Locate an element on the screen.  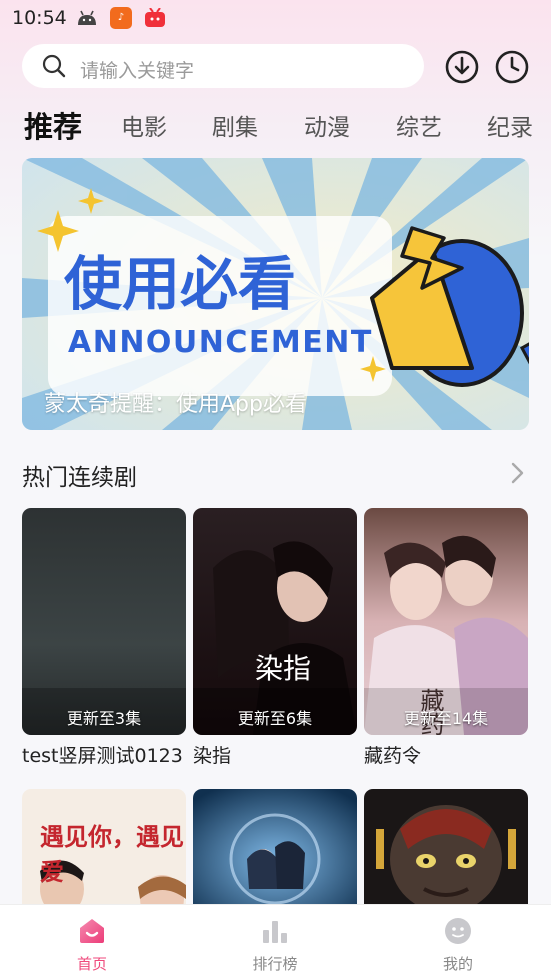
tab-documentary: 纪录 is located at coordinates (510, 125).